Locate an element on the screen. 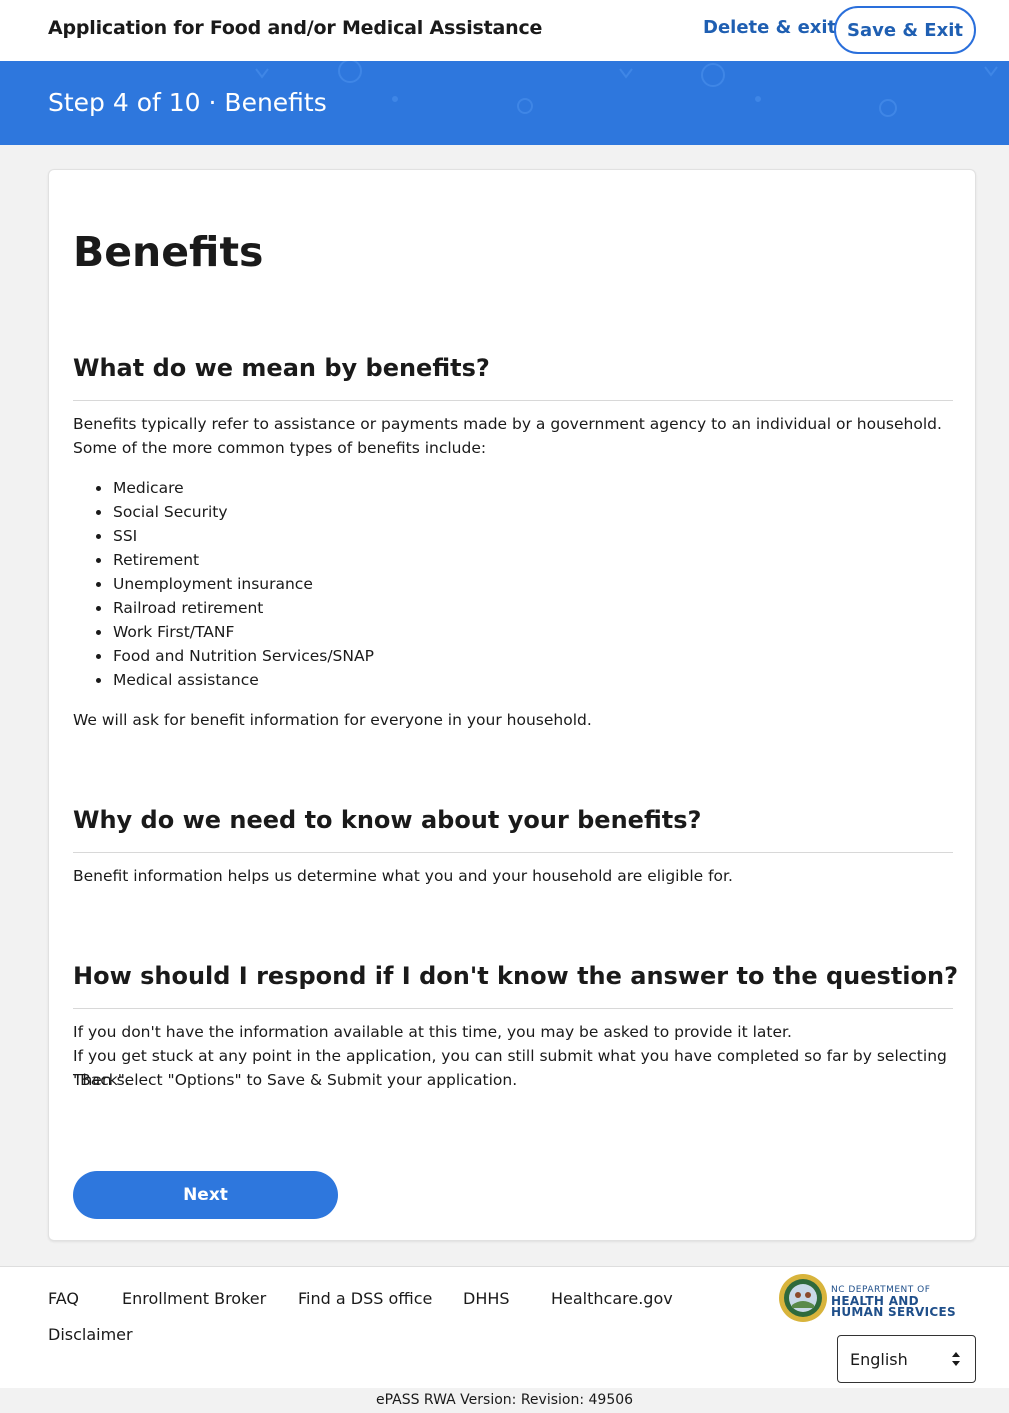  next-button: Next is located at coordinates (205, 1195).